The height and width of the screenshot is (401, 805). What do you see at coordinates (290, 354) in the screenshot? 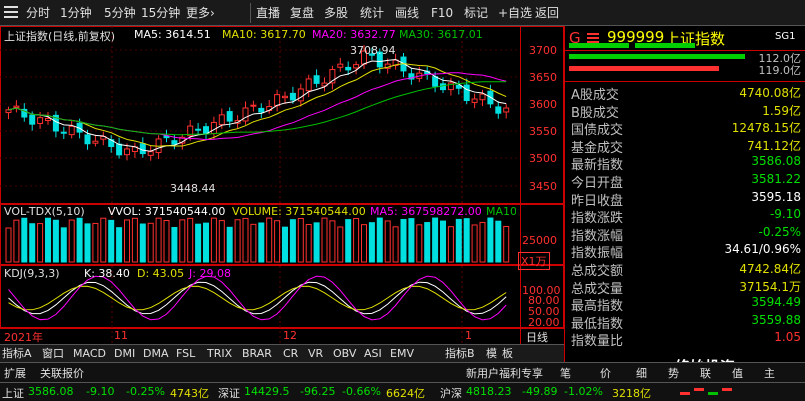
I see `tab-cr: CR` at bounding box center [290, 354].